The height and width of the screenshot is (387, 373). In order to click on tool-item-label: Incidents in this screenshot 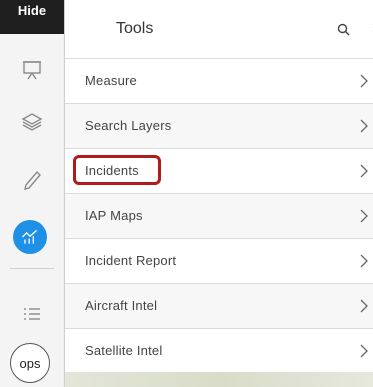, I will do `click(112, 170)`.